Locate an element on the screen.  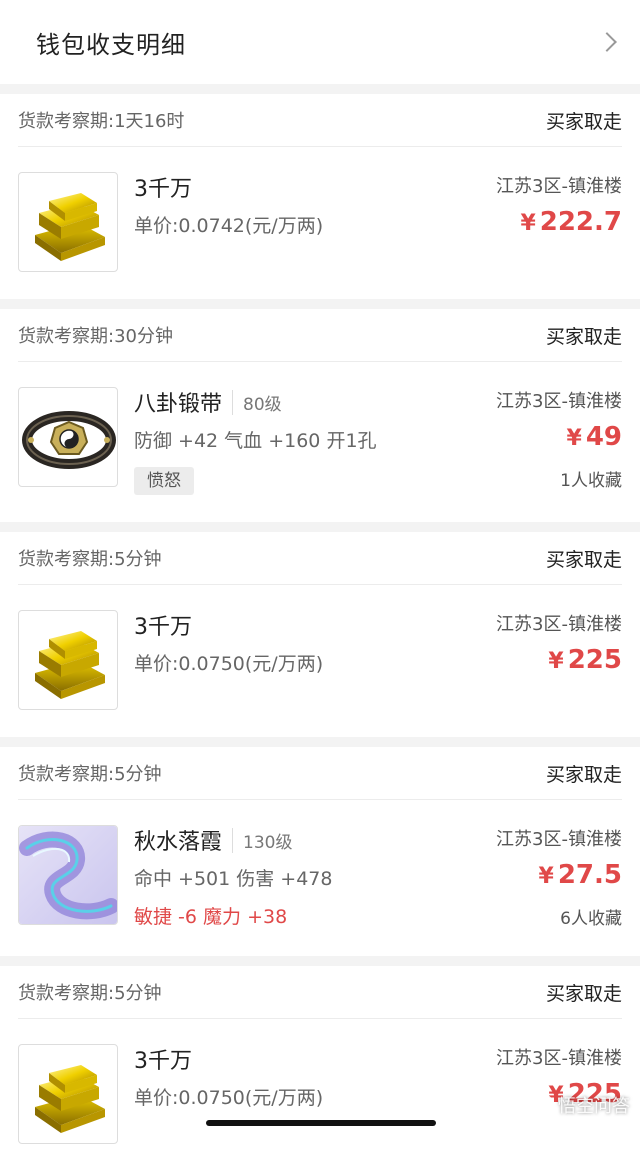
chevron-right-icon is located at coordinates (607, 42).